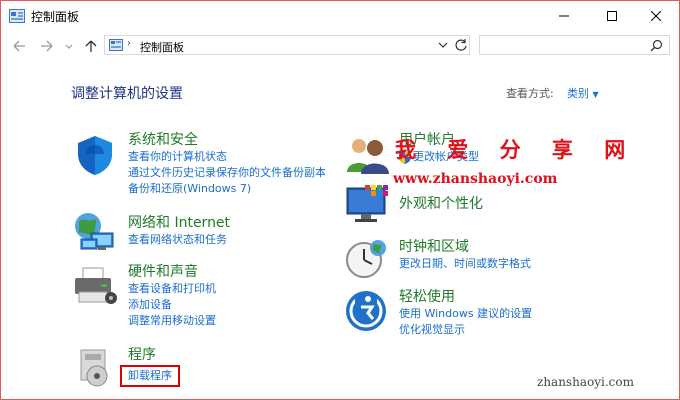  I want to click on network-internet-link: 查看网络状态和任务, so click(179, 240).